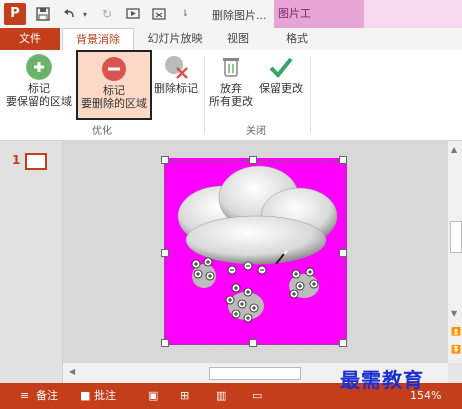 This screenshot has width=462, height=409. I want to click on discard-all-changes-button: 放弃 所有更改, so click(231, 79).